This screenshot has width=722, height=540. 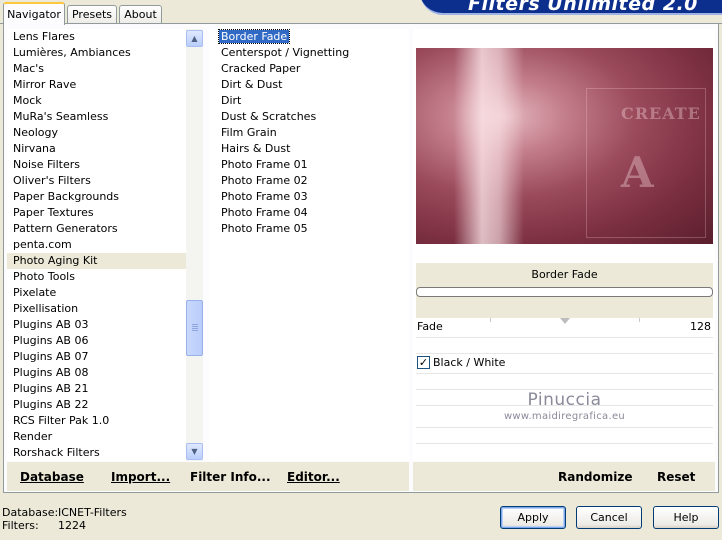 What do you see at coordinates (96, 149) in the screenshot?
I see `category-item: Nirvana` at bounding box center [96, 149].